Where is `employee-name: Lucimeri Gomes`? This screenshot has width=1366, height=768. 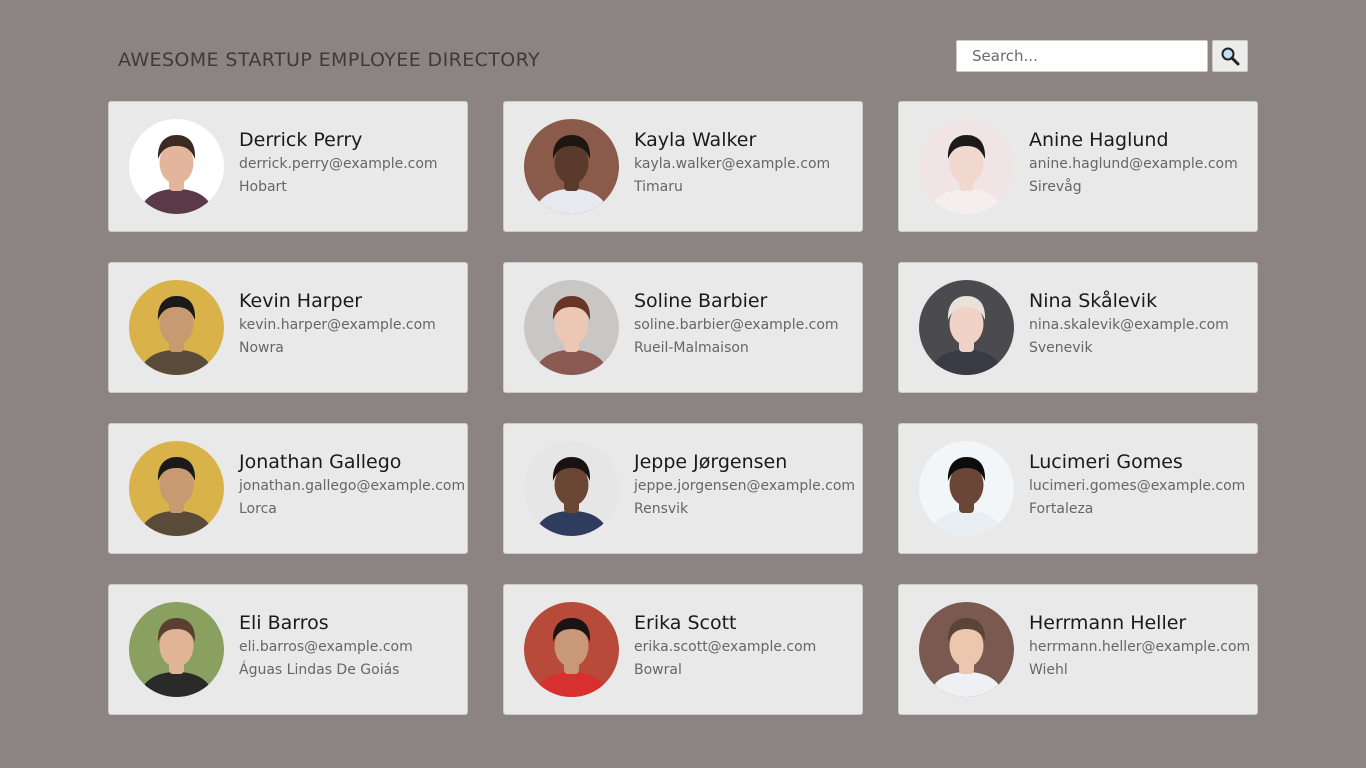 employee-name: Lucimeri Gomes is located at coordinates (1106, 461).